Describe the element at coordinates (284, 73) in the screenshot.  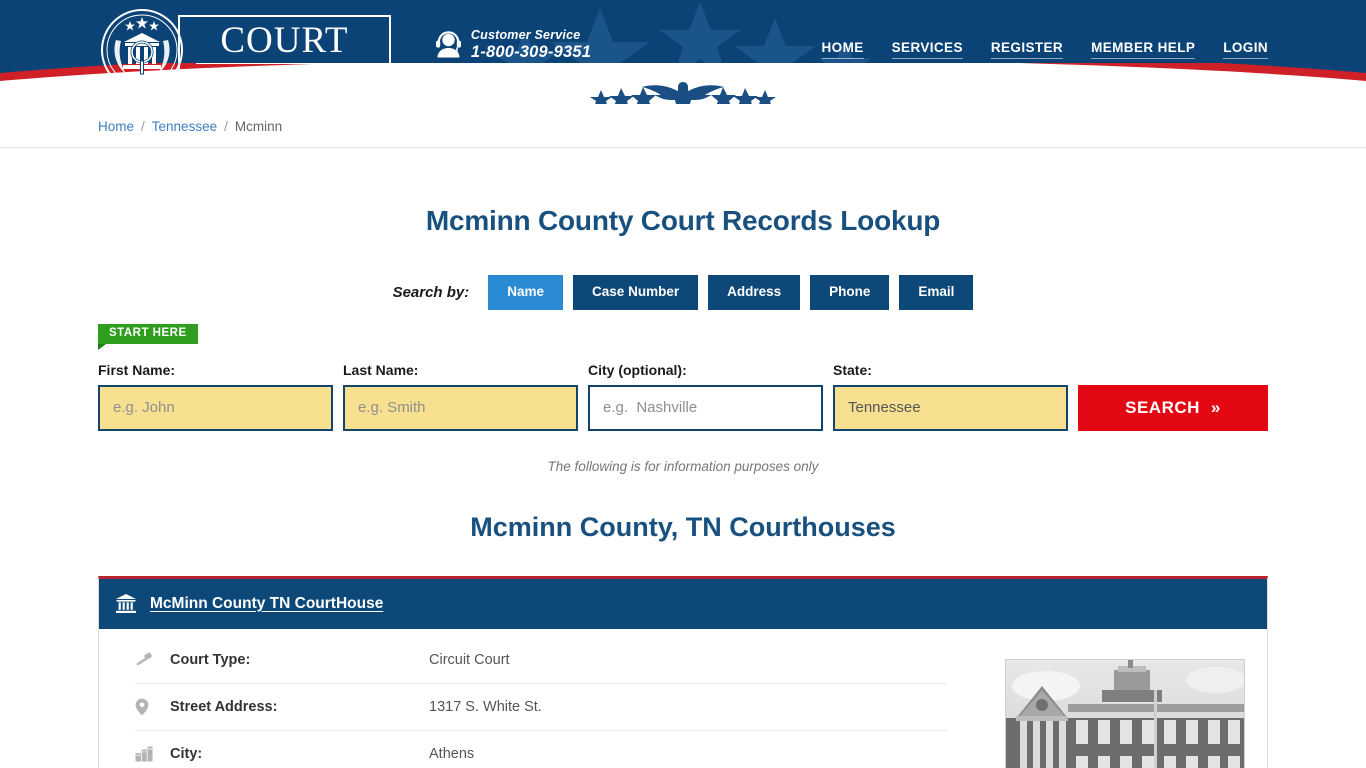
I see `logo-subtitle: C A S E F I N D E R` at that location.